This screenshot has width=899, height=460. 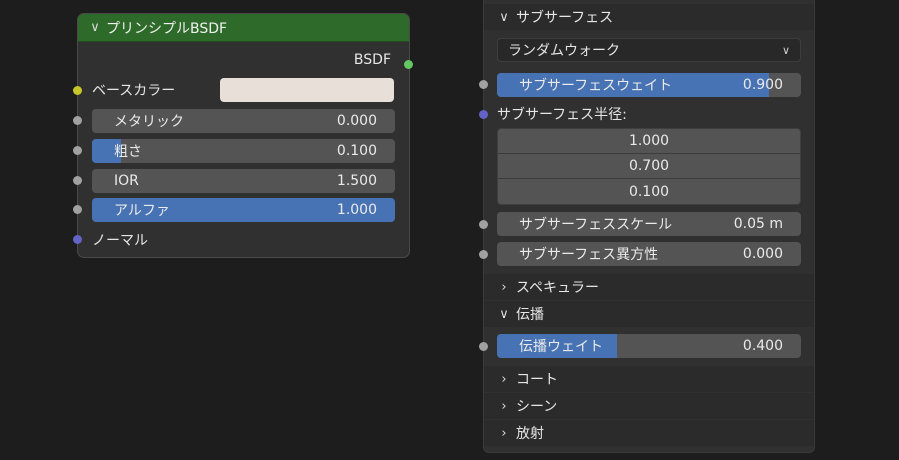 What do you see at coordinates (649, 141) in the screenshot?
I see `radius-x-field: 1.000` at bounding box center [649, 141].